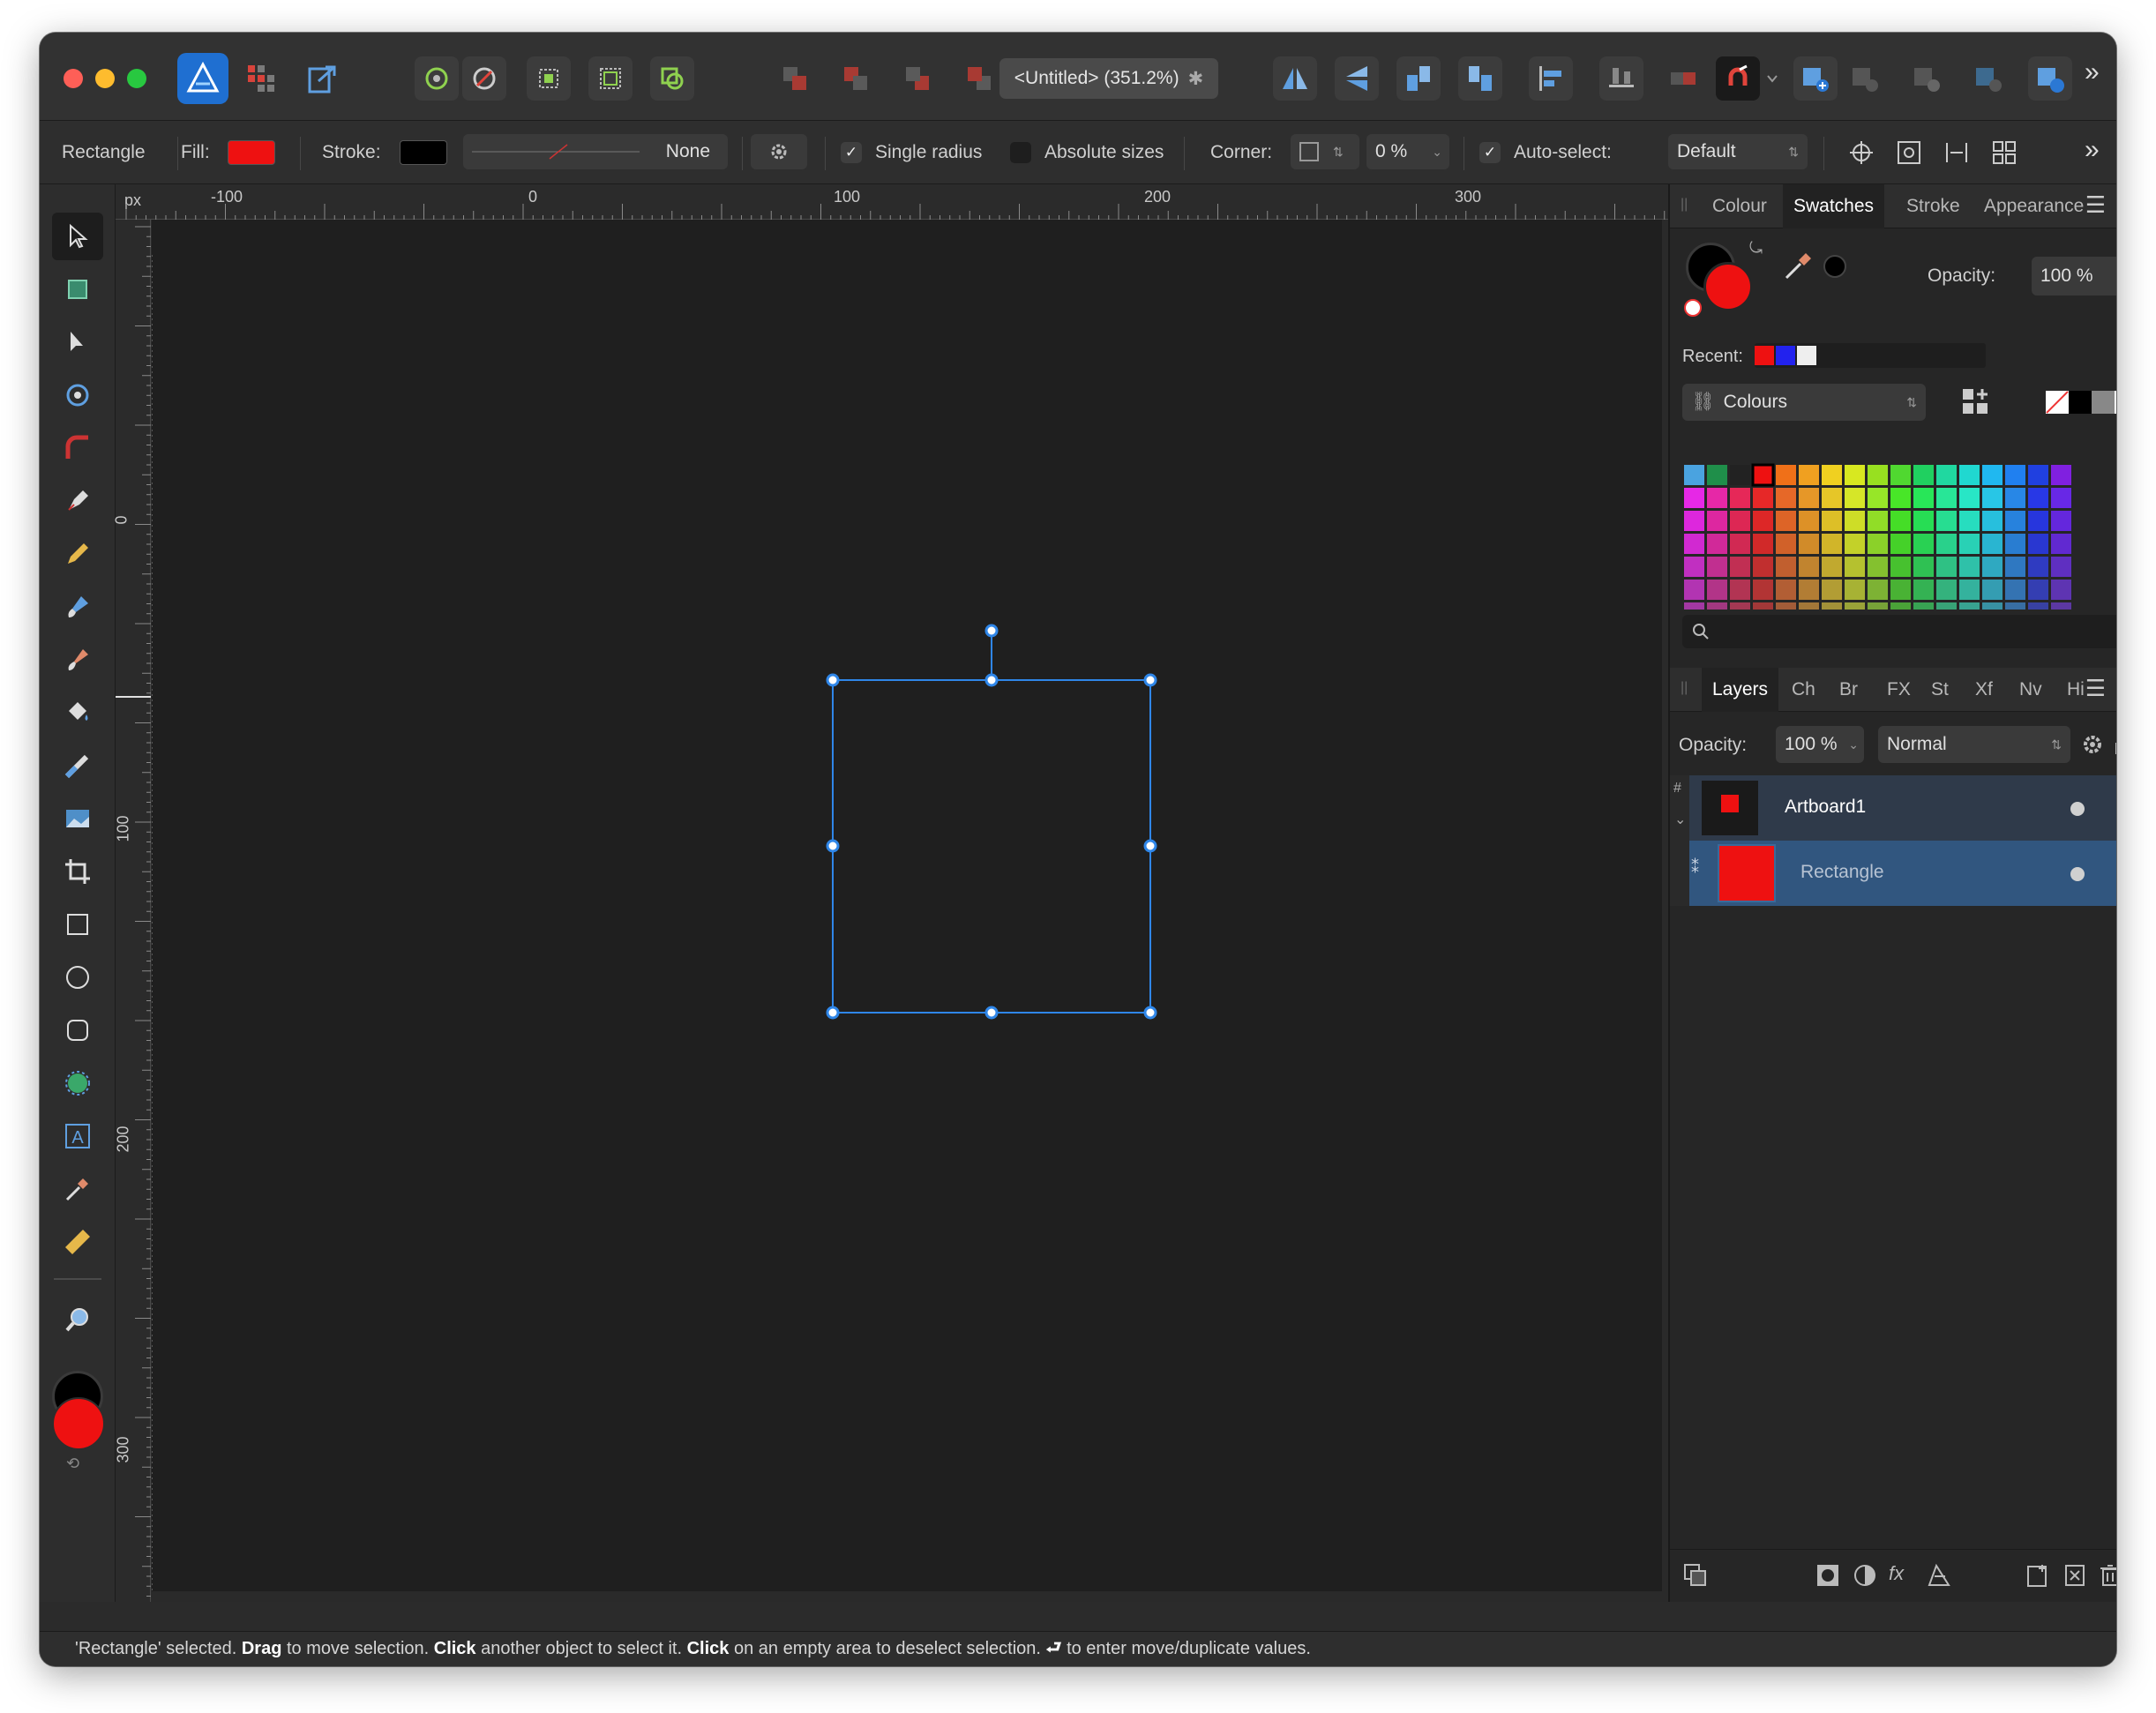  I want to click on flip-horizontal-icon, so click(1295, 79).